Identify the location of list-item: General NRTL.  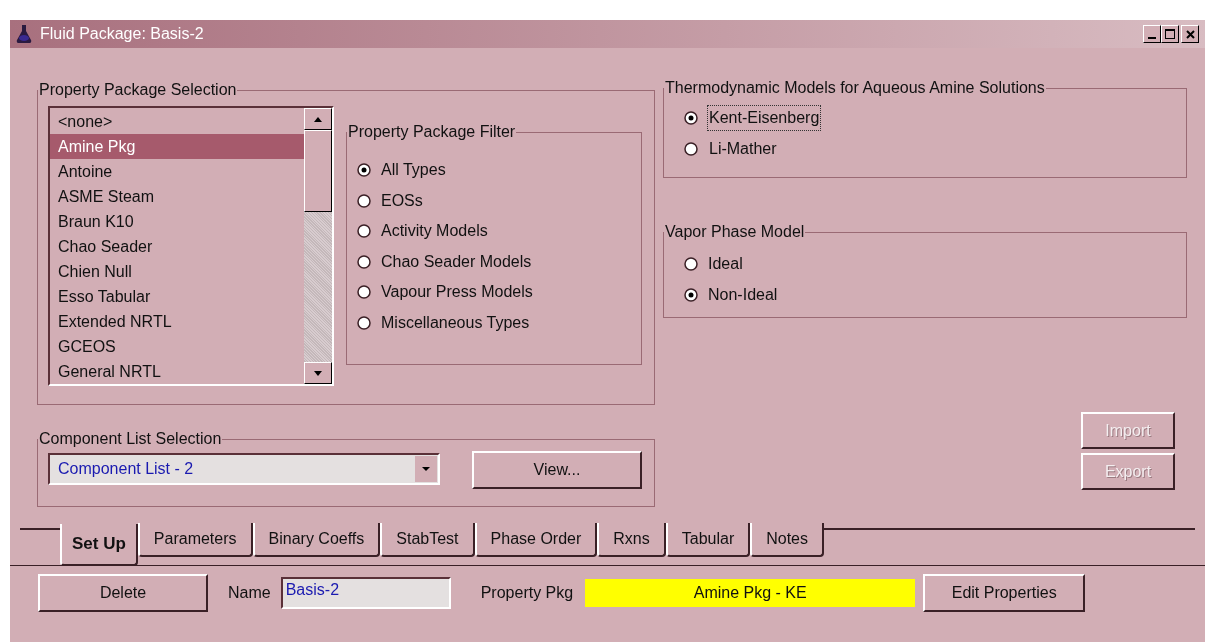
(177, 371).